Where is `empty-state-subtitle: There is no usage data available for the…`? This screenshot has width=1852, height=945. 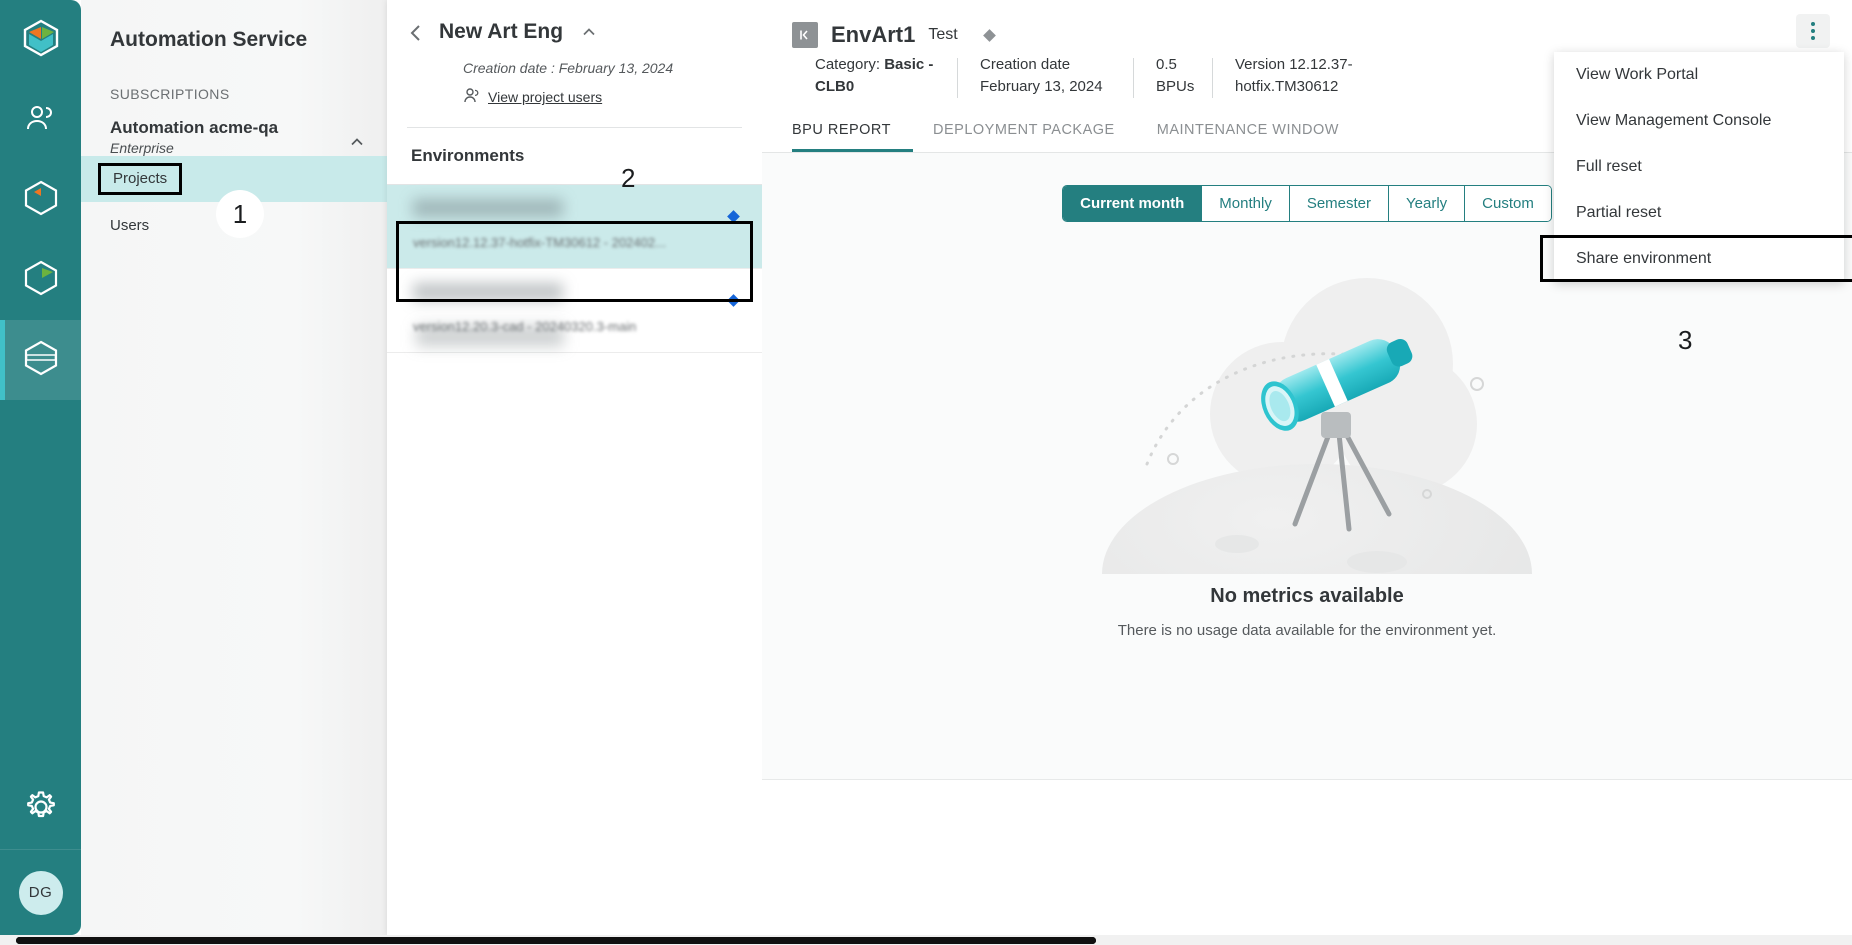 empty-state-subtitle: There is no usage data available for the… is located at coordinates (1307, 630).